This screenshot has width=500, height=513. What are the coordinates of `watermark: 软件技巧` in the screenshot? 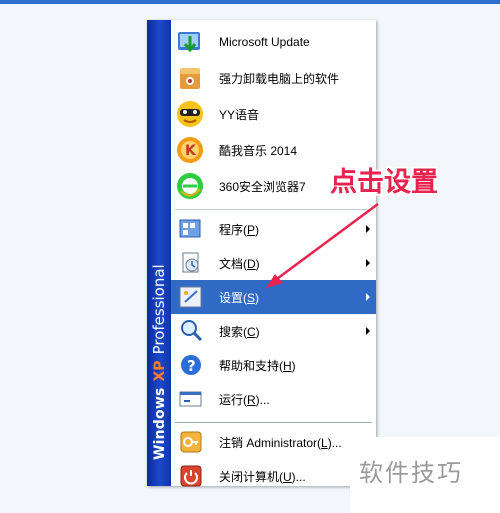 It's located at (411, 473).